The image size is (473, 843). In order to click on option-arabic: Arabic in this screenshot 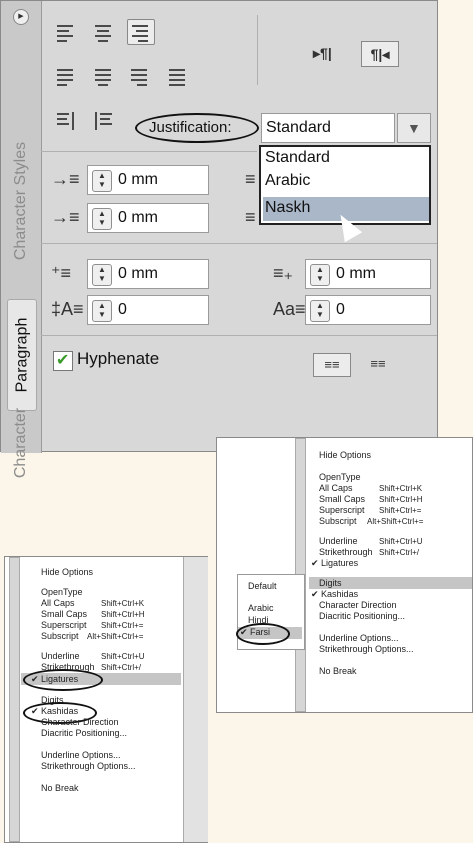, I will do `click(287, 181)`.